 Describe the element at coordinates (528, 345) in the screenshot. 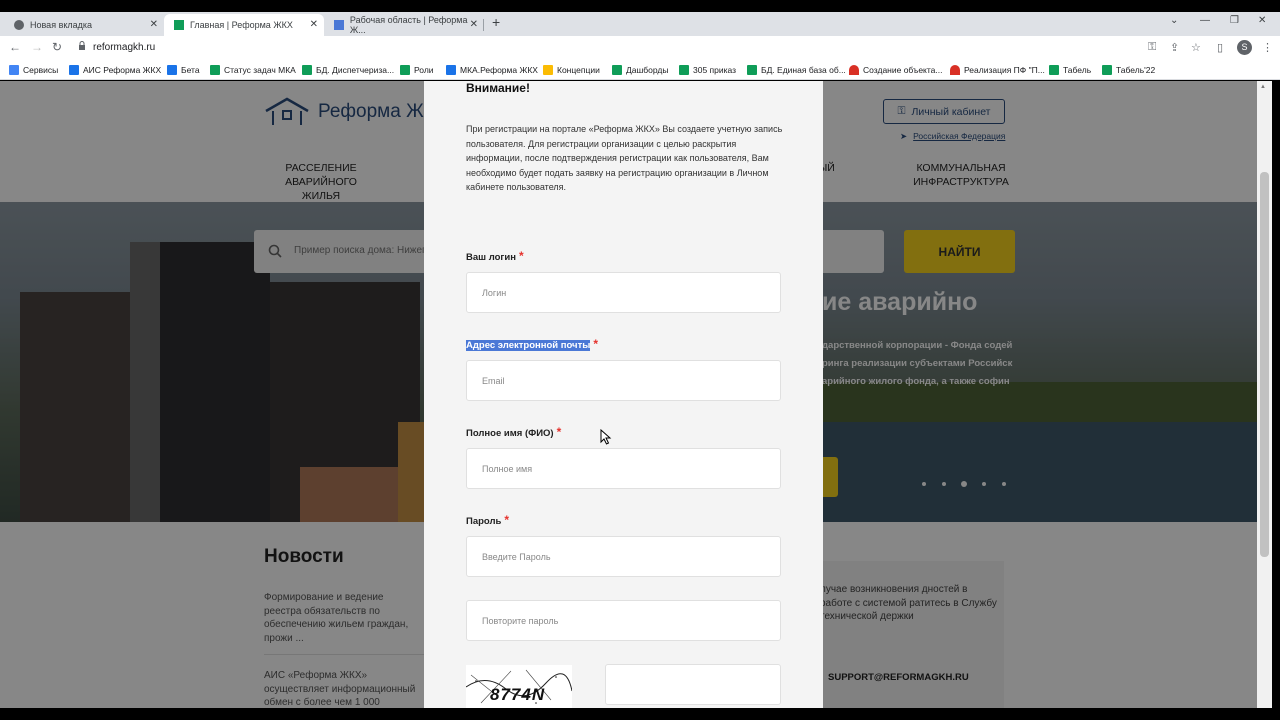

I see `email-label-text: Адрес электронной почты` at that location.